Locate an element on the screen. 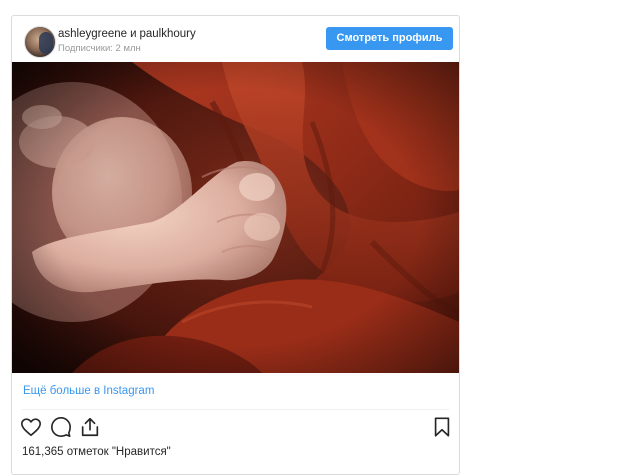 The width and height of the screenshot is (635, 475). avatar is located at coordinates (40, 42).